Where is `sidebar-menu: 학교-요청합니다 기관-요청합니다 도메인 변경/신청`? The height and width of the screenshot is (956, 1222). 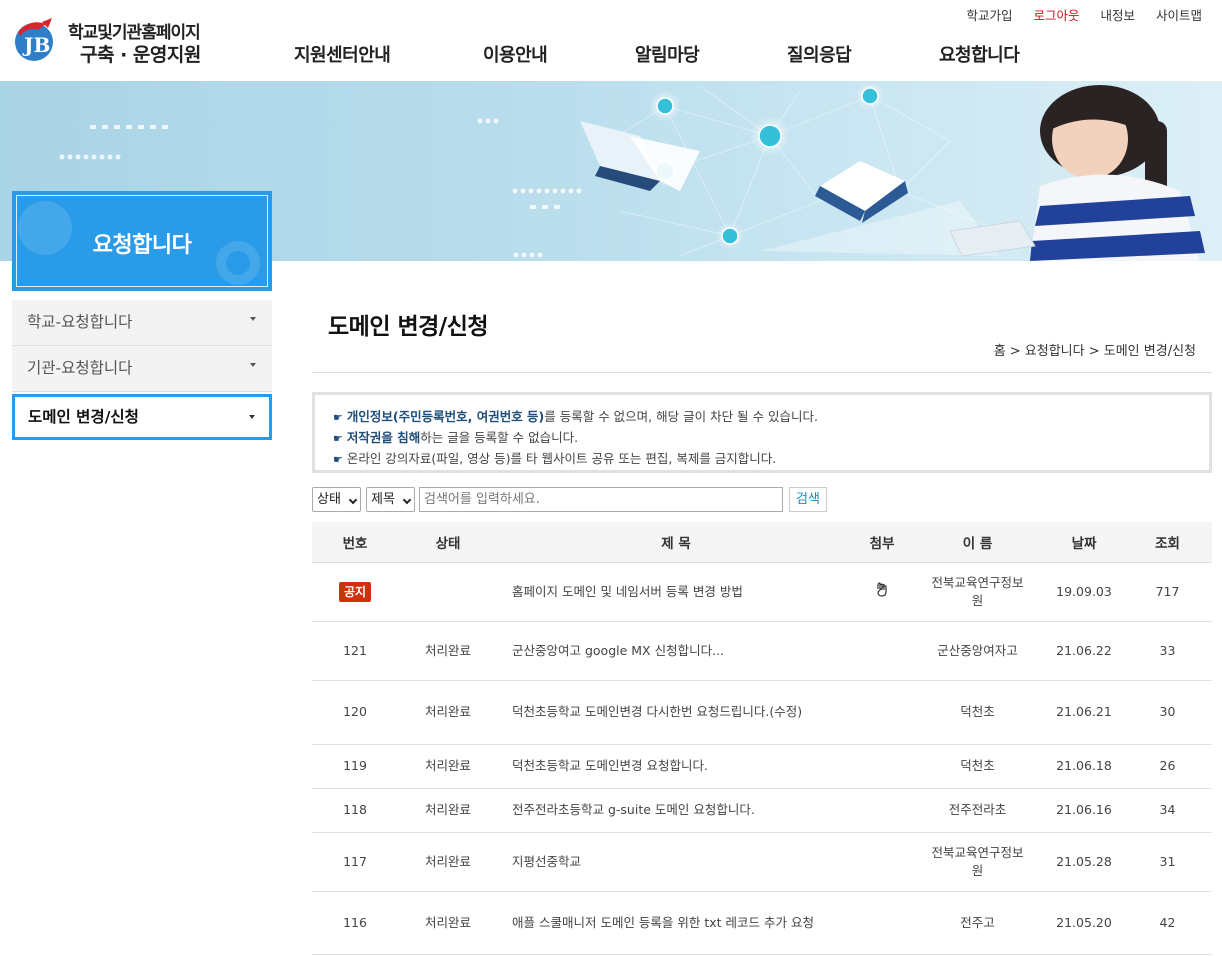
sidebar-menu: 학교-요청합니다 기관-요청합니다 도메인 변경/신청 is located at coordinates (142, 370).